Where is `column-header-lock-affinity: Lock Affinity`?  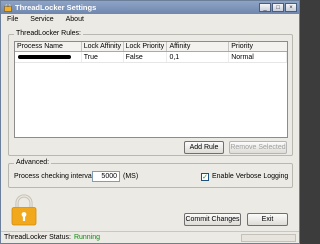 column-header-lock-affinity: Lock Affinity is located at coordinates (103, 46).